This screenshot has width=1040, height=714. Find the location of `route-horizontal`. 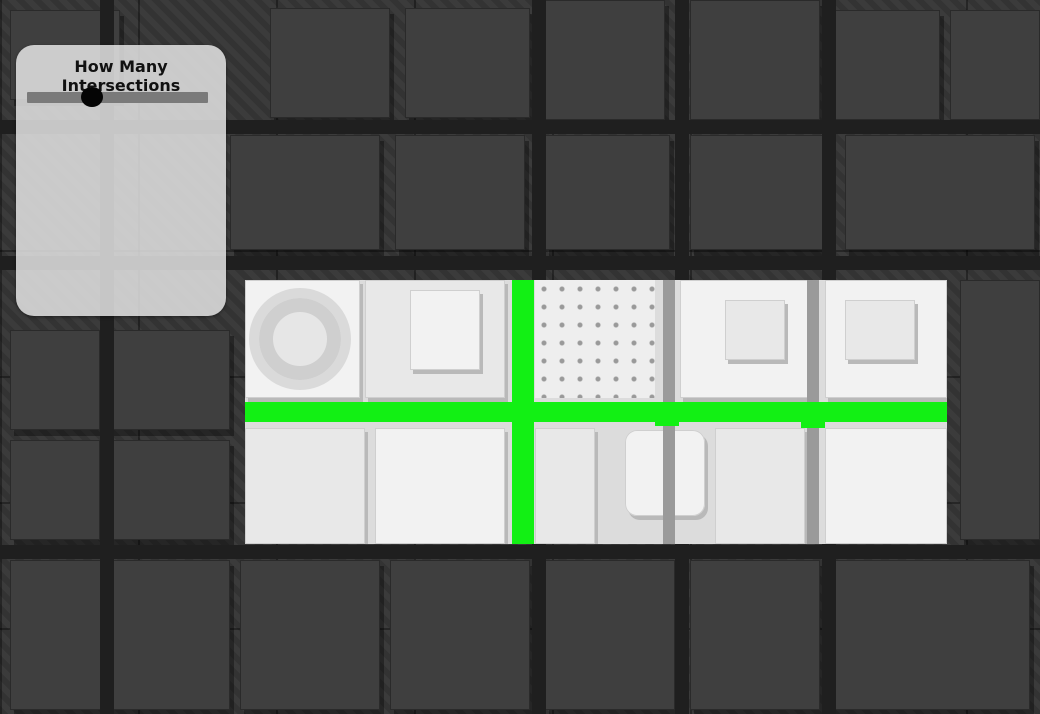

route-horizontal is located at coordinates (596, 412).